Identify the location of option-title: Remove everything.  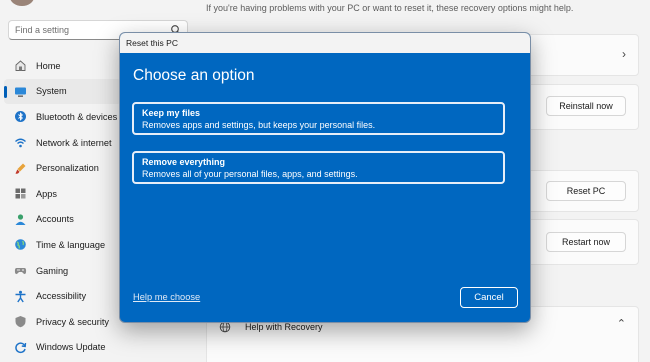
(184, 162).